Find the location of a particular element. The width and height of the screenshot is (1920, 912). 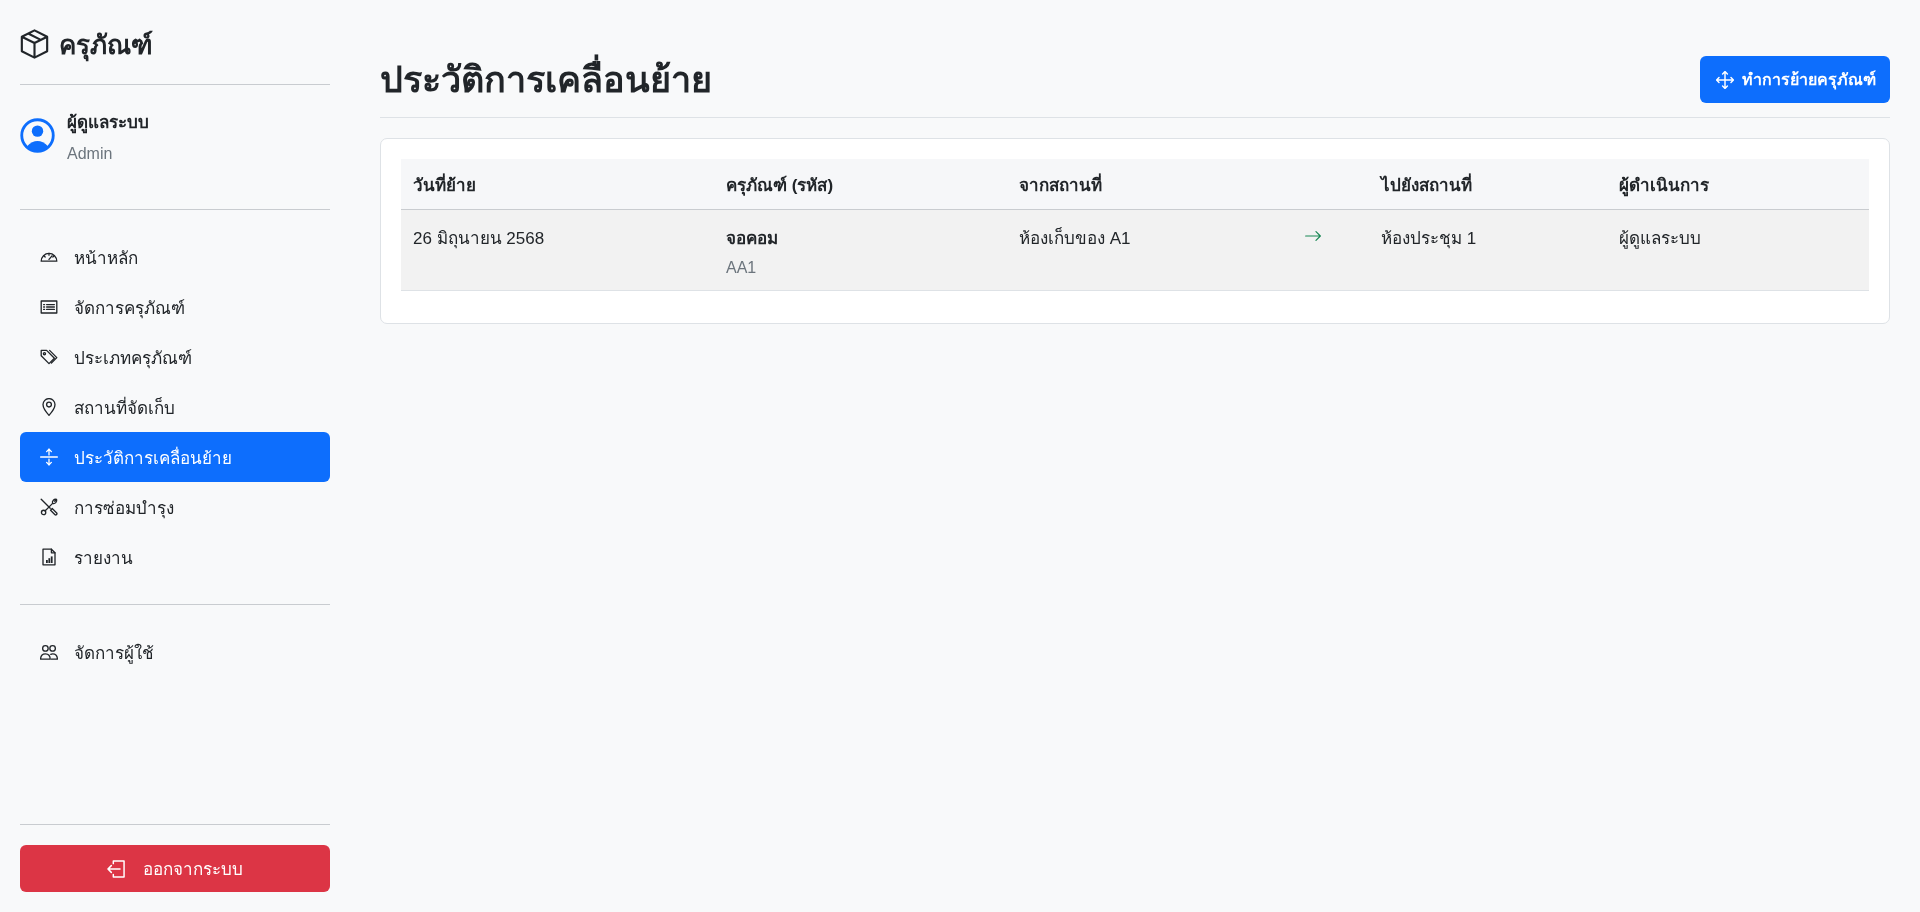

tools-icon is located at coordinates (49, 507).